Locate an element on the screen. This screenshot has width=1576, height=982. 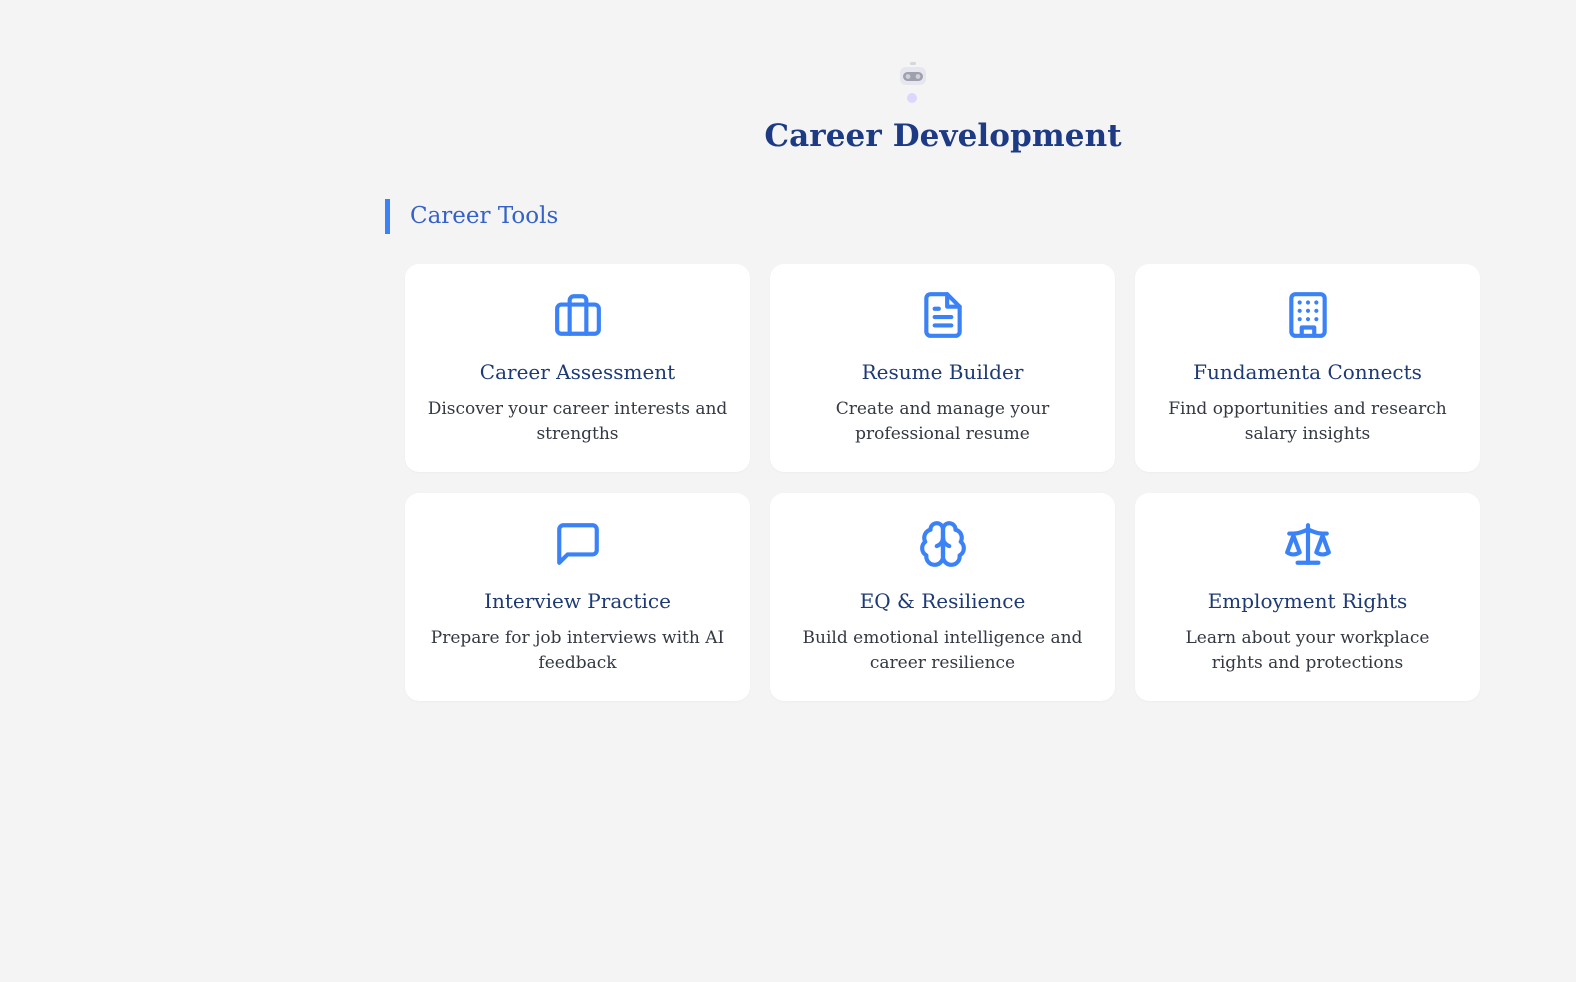
robot-icon is located at coordinates (913, 83).